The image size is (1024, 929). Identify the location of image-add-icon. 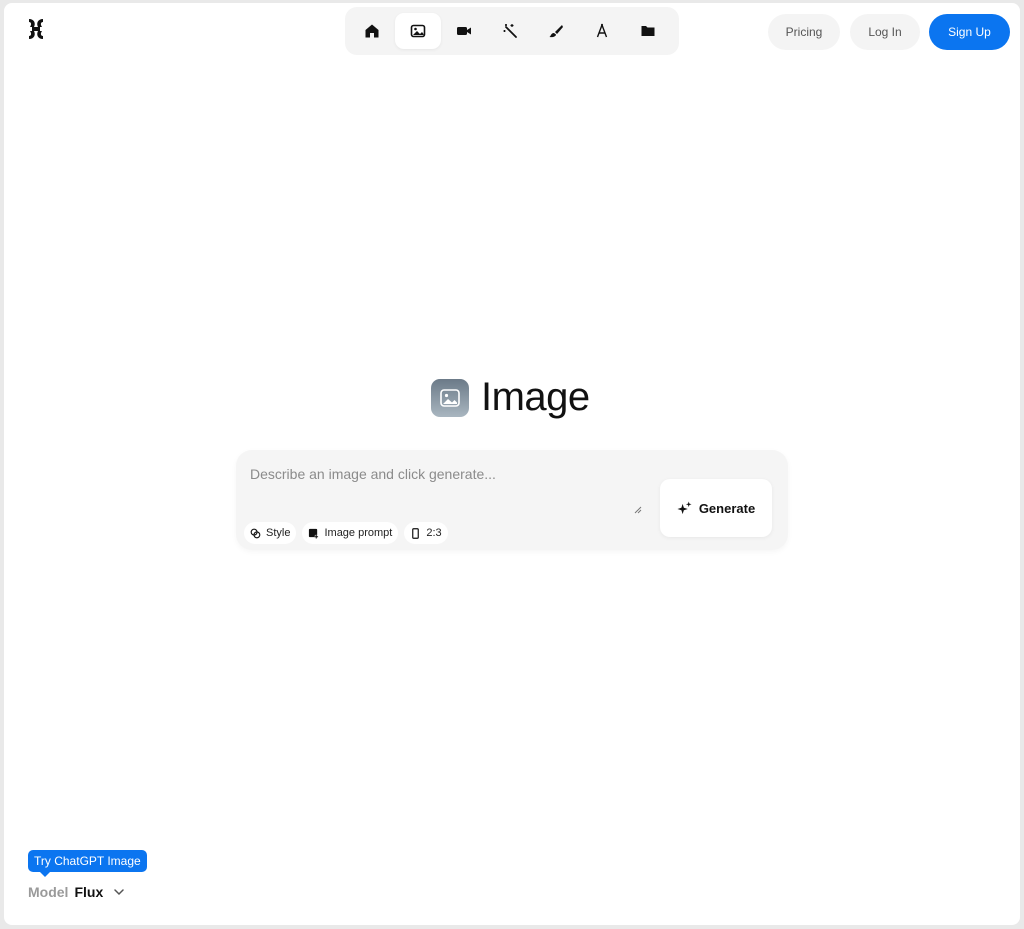
(314, 533).